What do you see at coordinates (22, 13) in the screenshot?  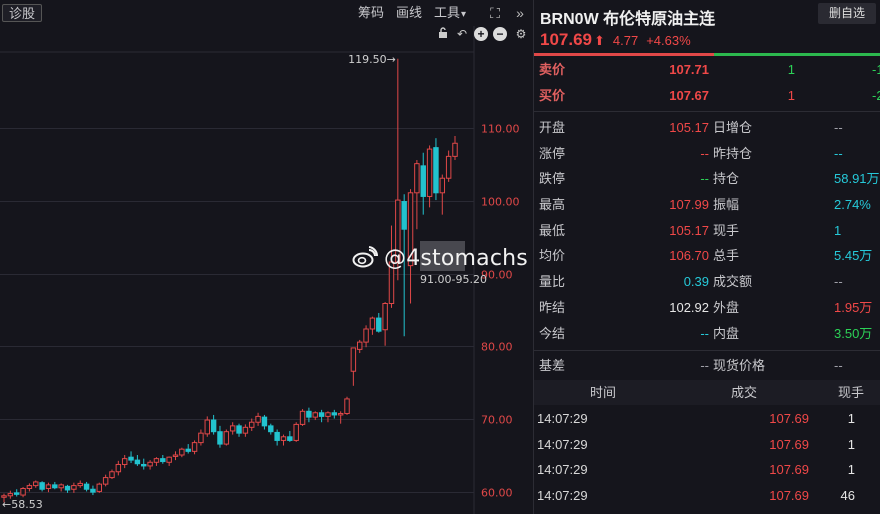 I see `diagnose-button: 诊股` at bounding box center [22, 13].